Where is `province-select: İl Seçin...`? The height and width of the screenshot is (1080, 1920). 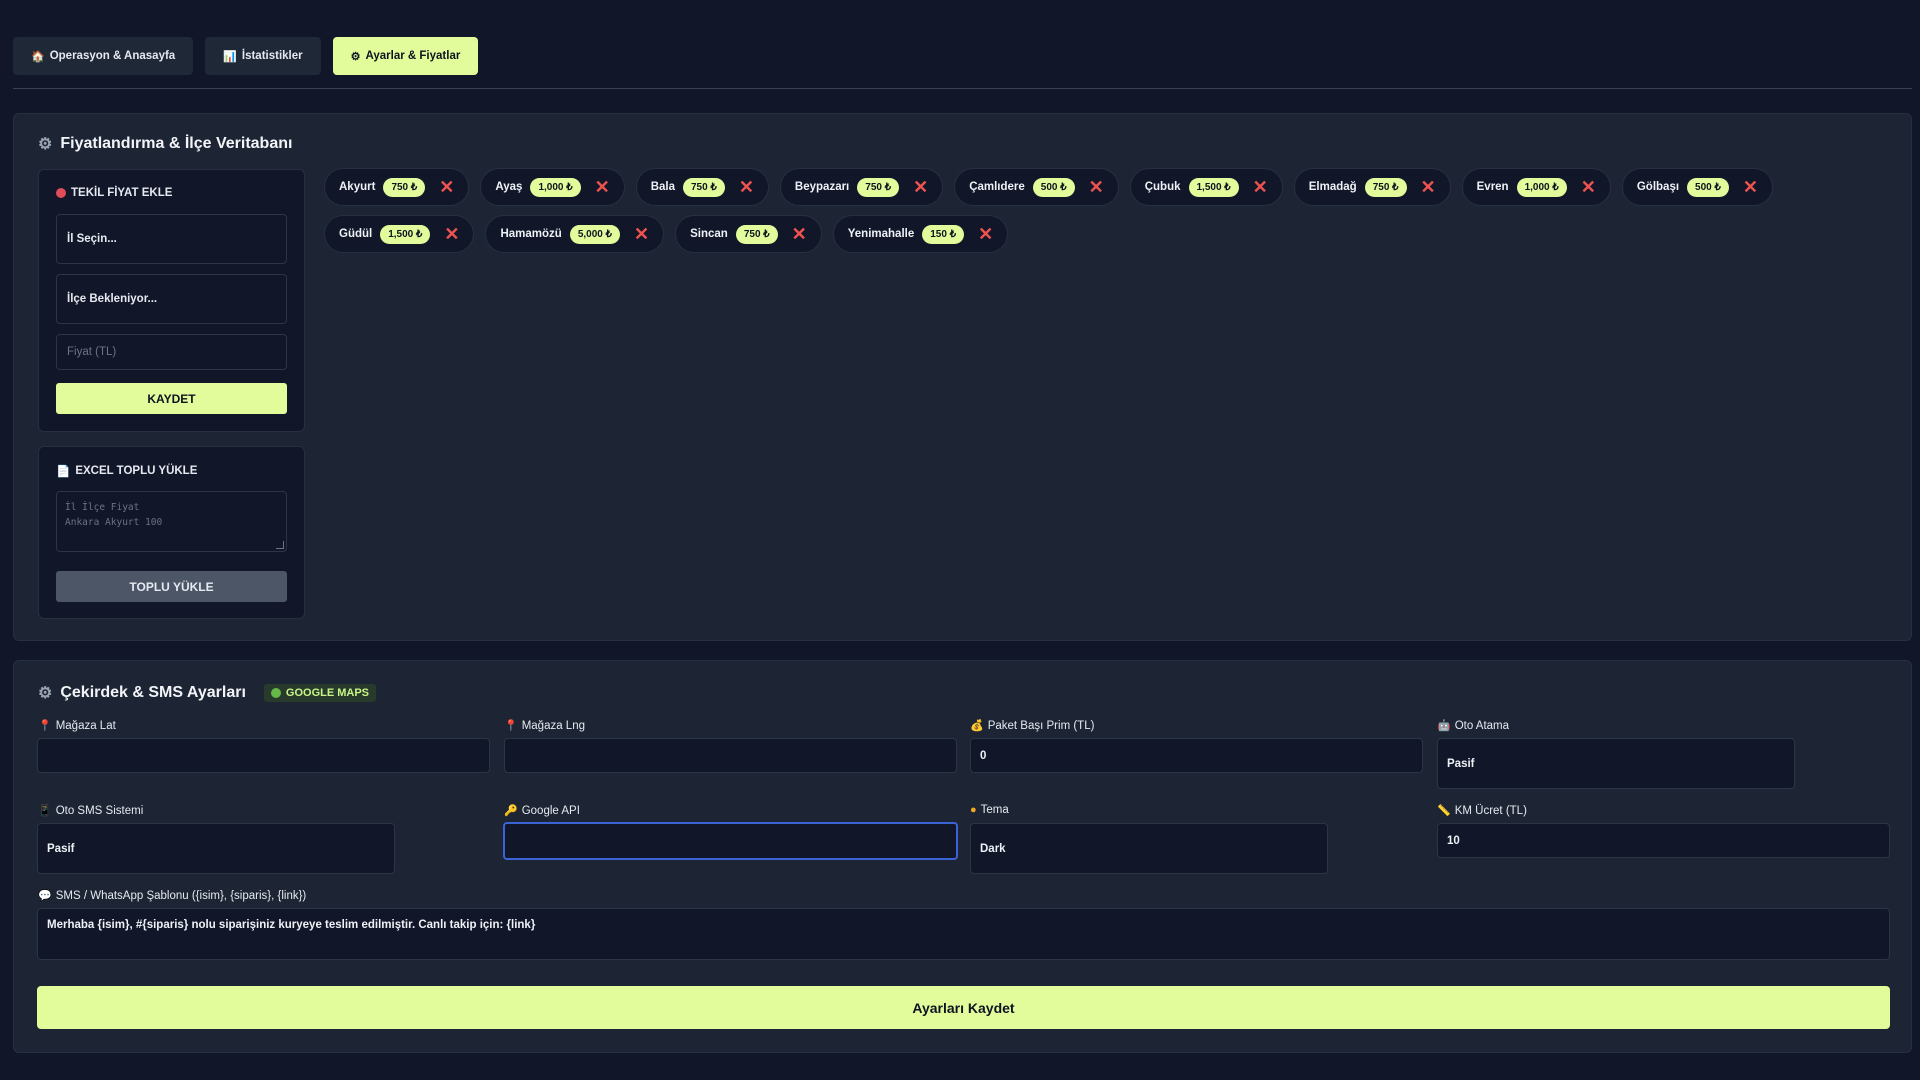 province-select: İl Seçin... is located at coordinates (171, 239).